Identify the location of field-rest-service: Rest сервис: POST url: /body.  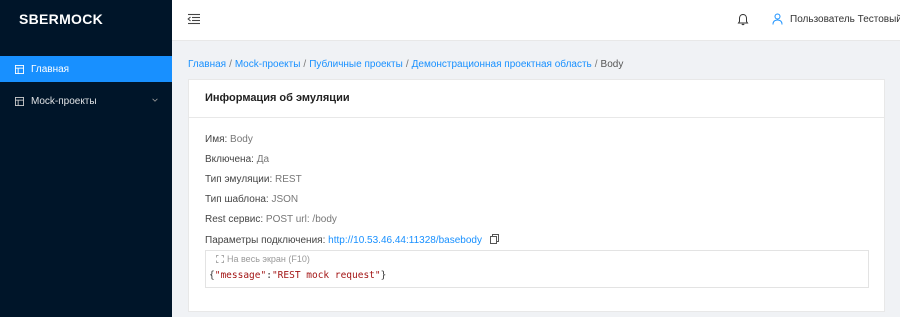
(271, 219).